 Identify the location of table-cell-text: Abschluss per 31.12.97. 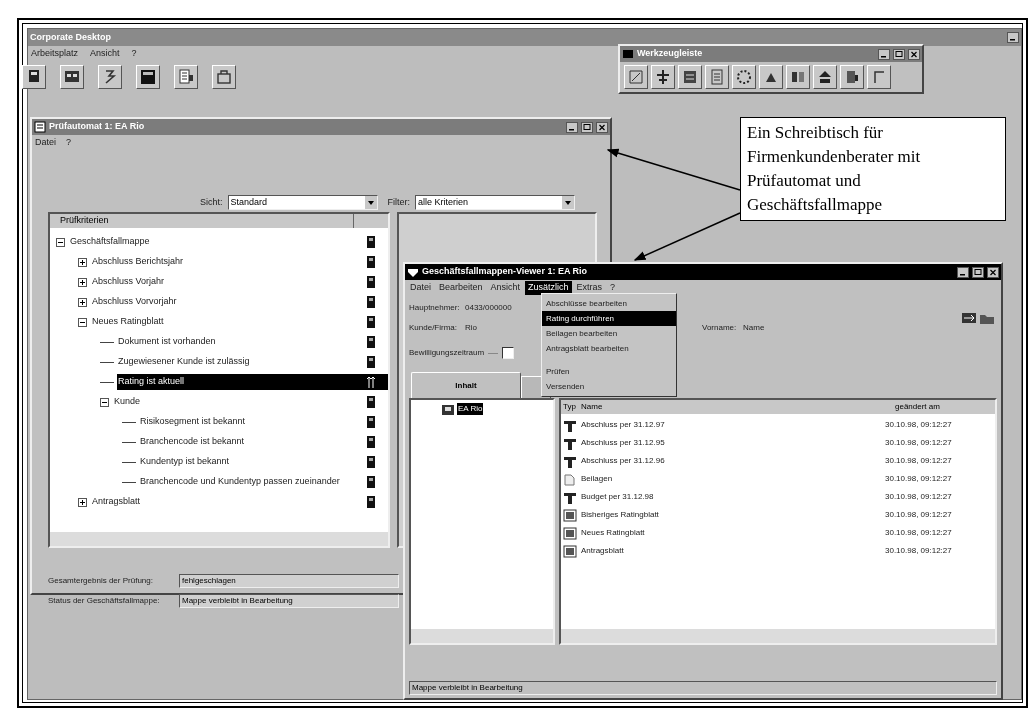
(623, 425).